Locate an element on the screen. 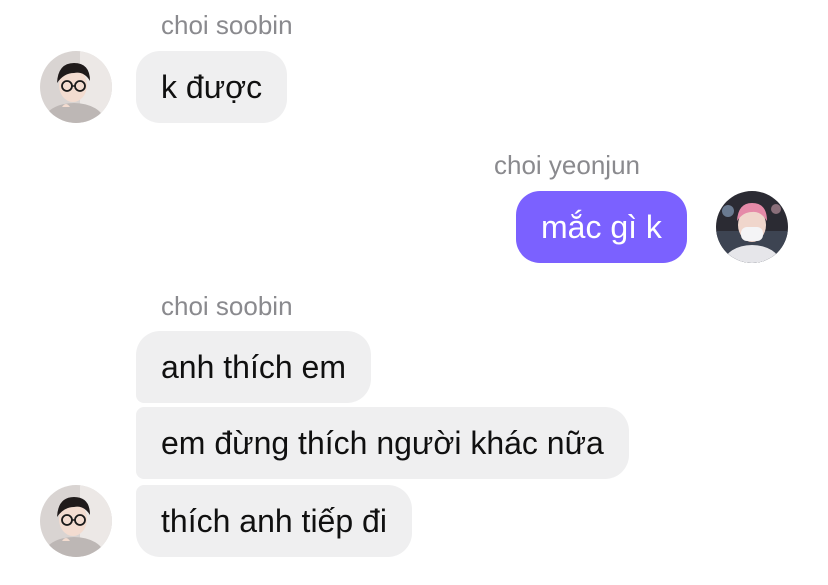  message-bubble-soobin-1: k được is located at coordinates (212, 87).